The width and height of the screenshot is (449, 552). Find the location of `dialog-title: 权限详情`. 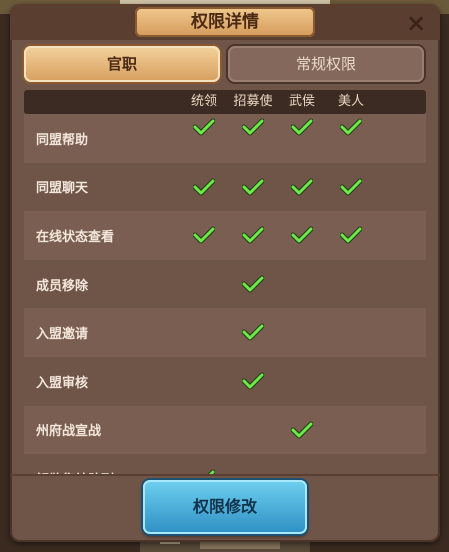

dialog-title: 权限详情 is located at coordinates (225, 22).